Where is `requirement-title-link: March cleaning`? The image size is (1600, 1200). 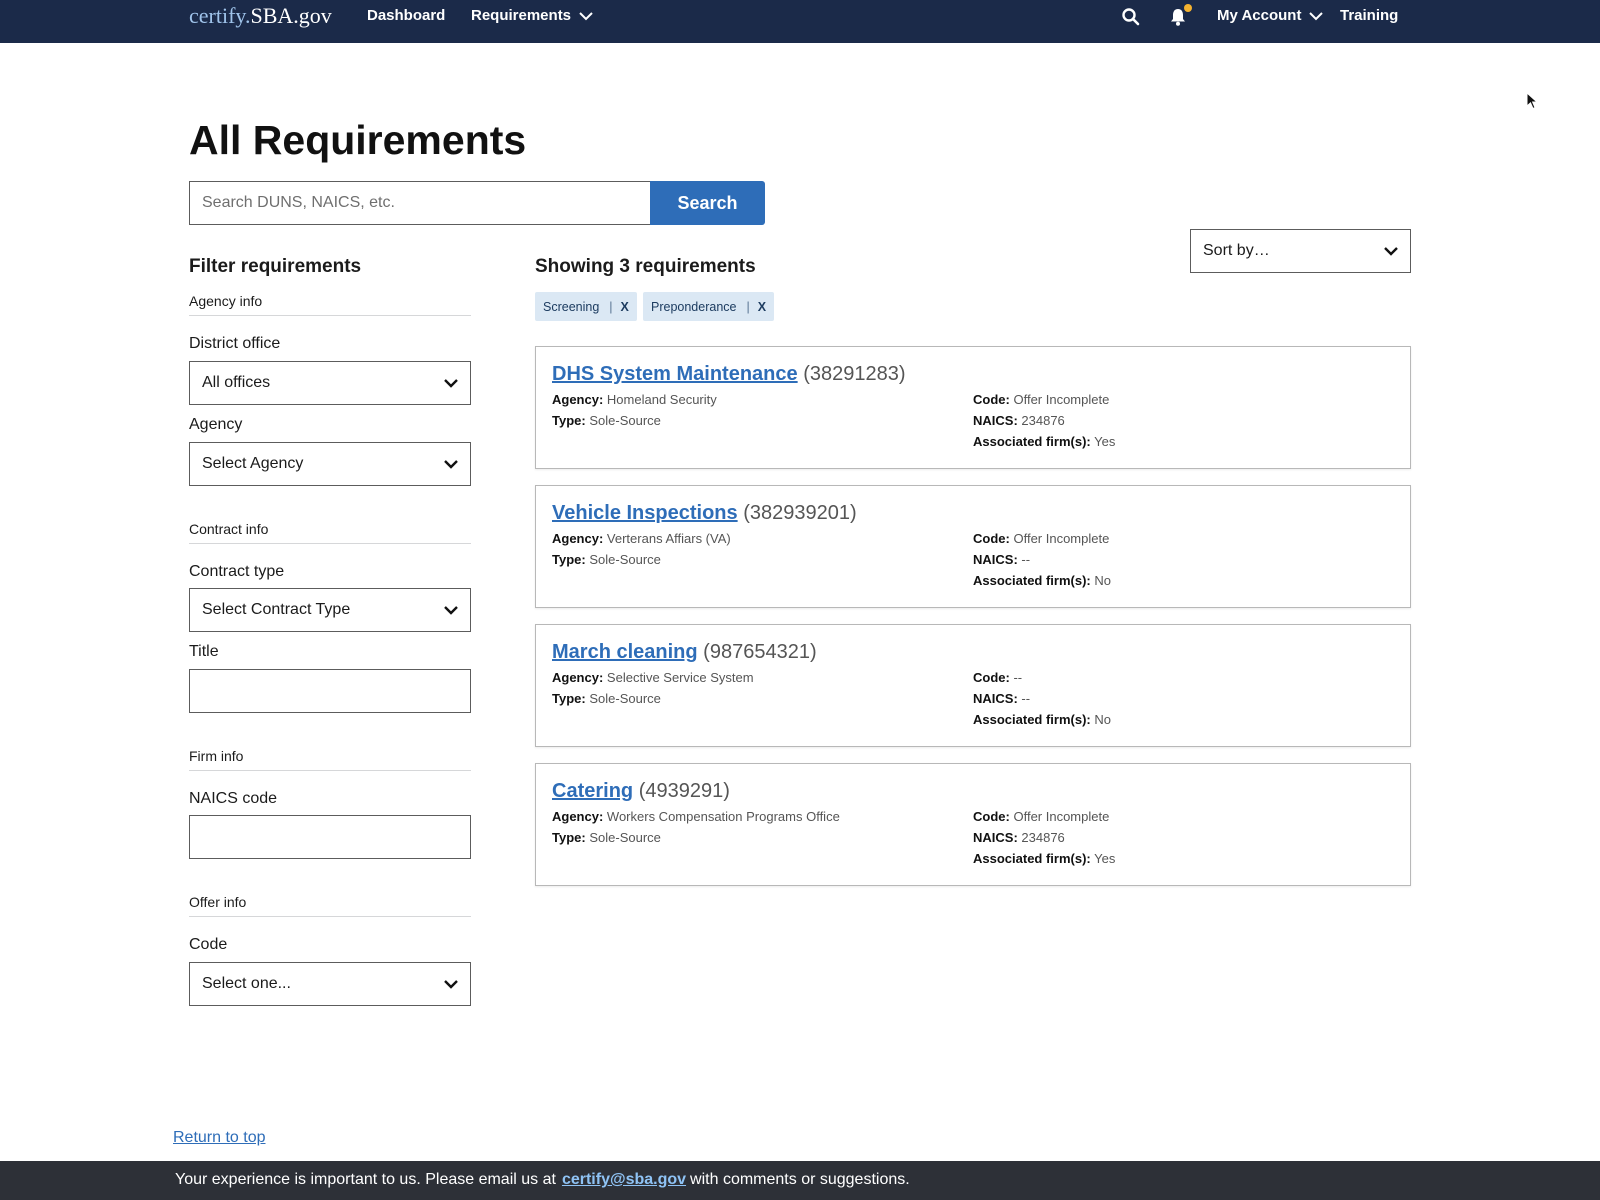
requirement-title-link: March cleaning is located at coordinates (625, 652).